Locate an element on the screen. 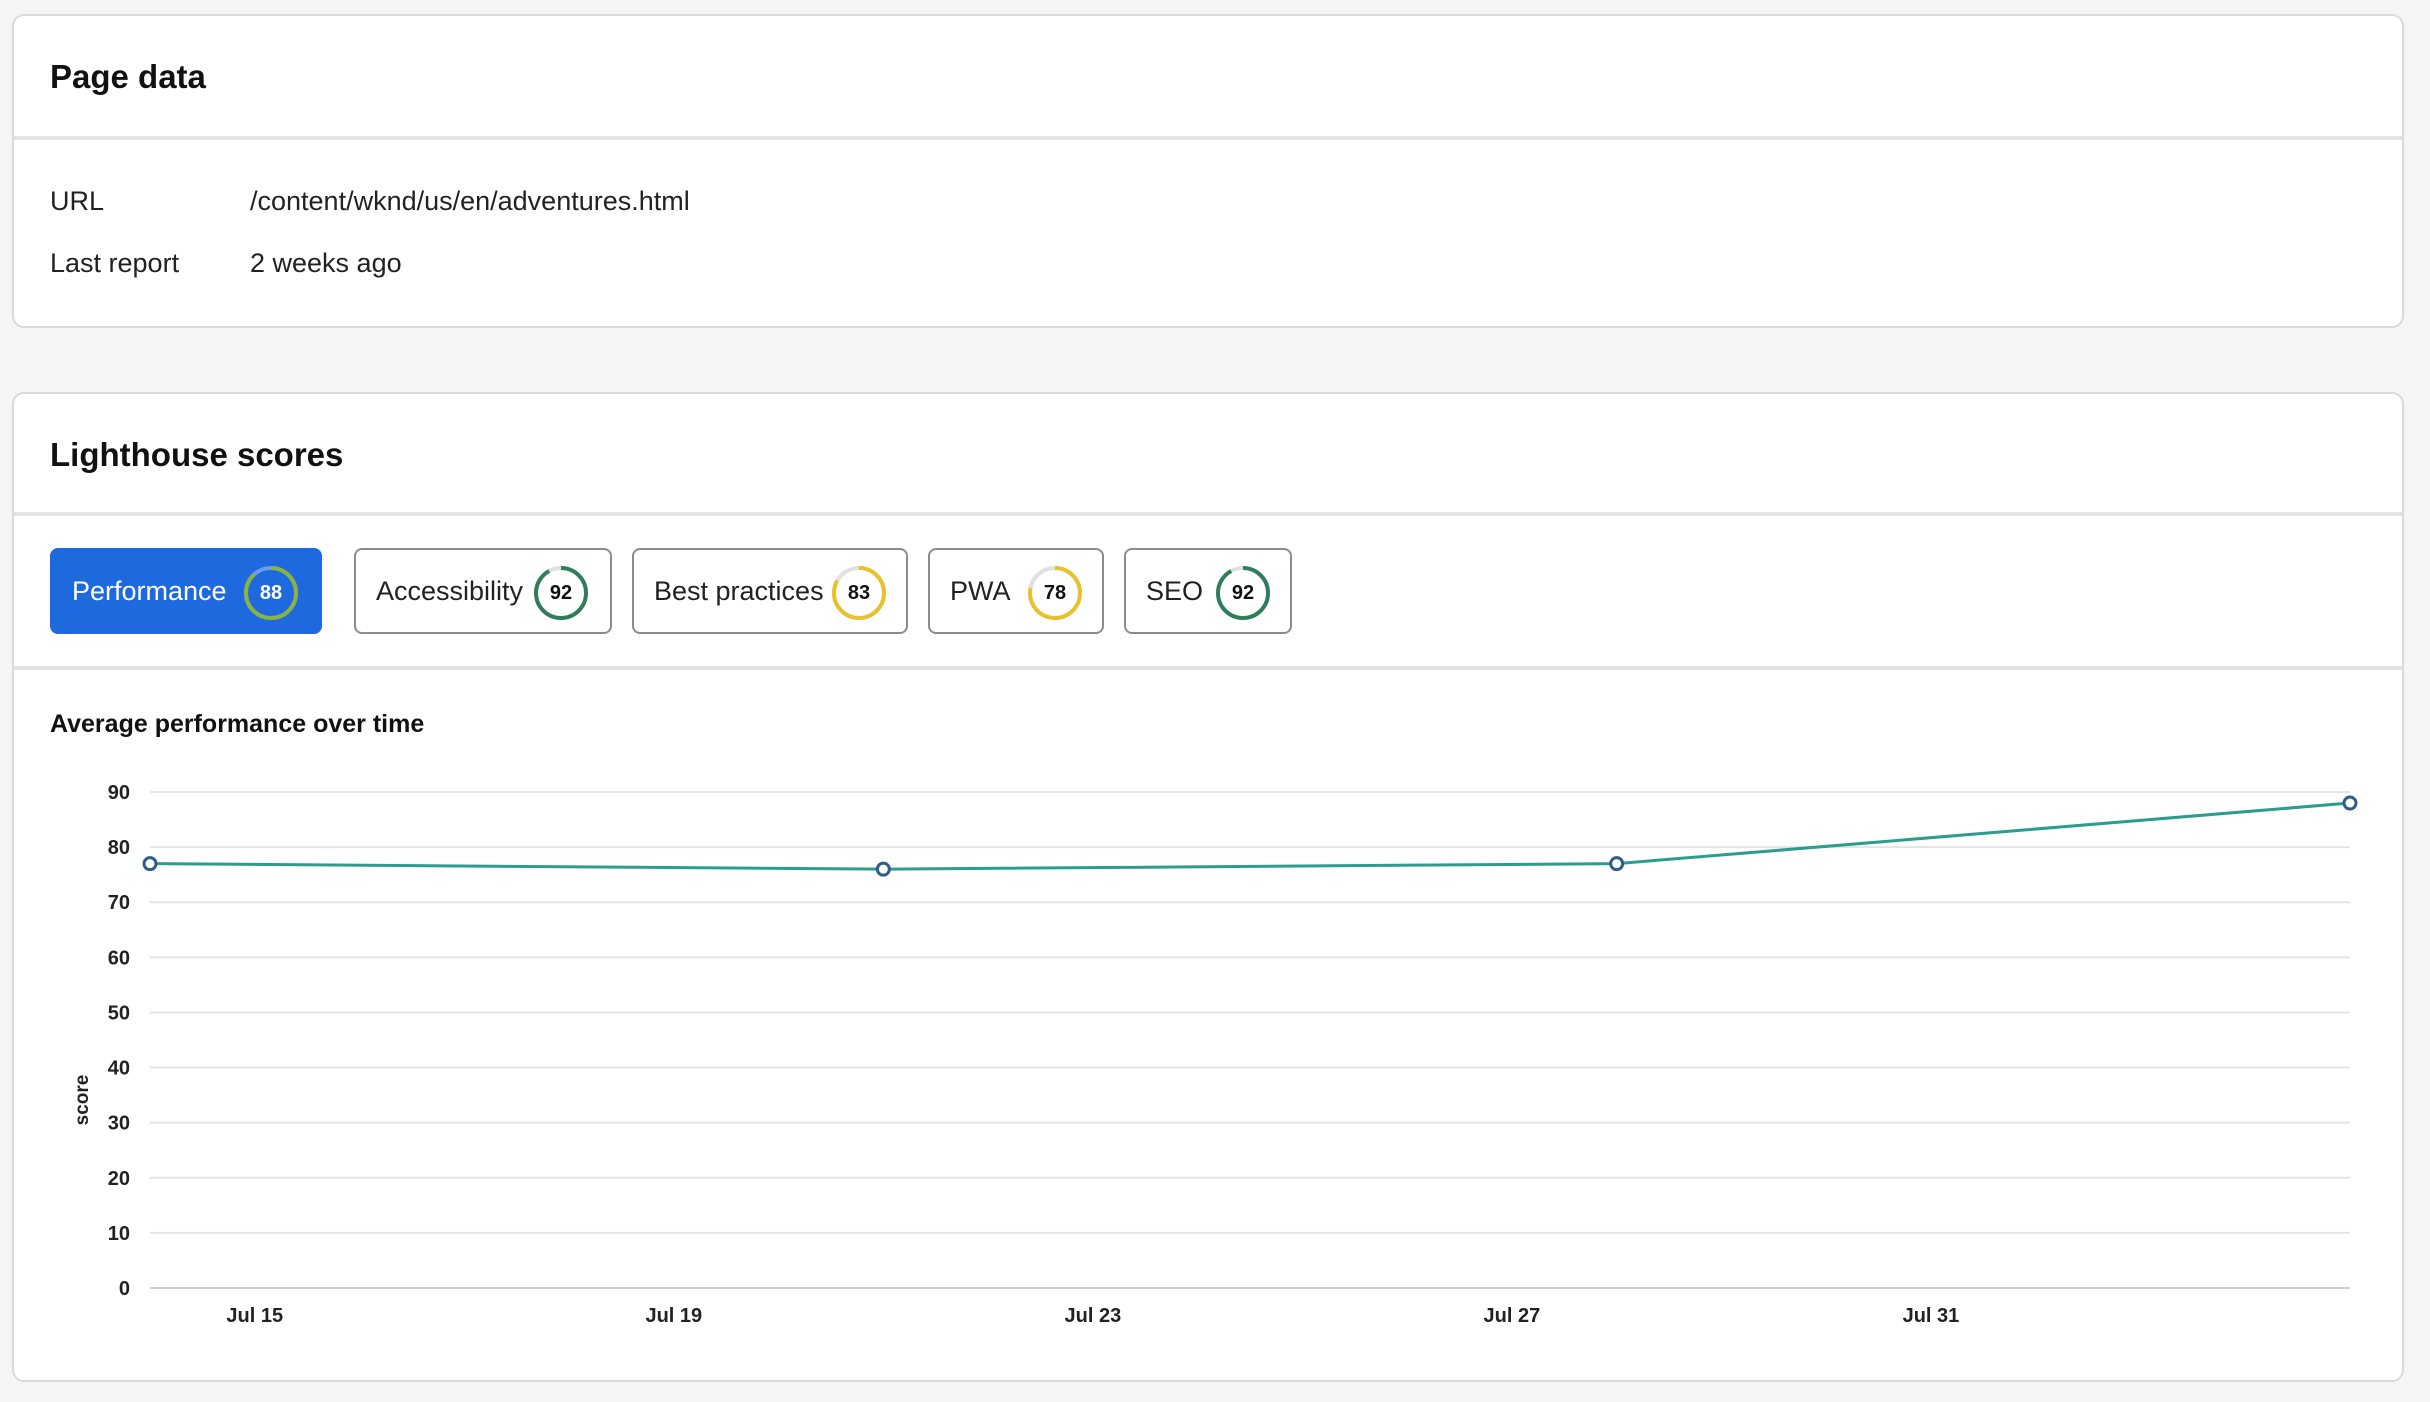 This screenshot has height=1402, width=2430. url-label: URL is located at coordinates (77, 201).